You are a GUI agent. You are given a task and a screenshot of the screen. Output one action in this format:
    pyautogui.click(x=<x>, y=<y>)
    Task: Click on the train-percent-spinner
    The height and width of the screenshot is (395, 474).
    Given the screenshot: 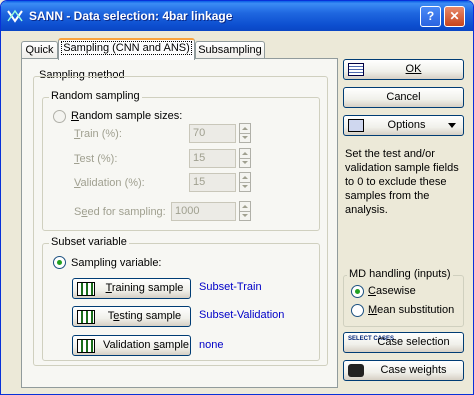 What is the action you would take?
    pyautogui.click(x=245, y=133)
    